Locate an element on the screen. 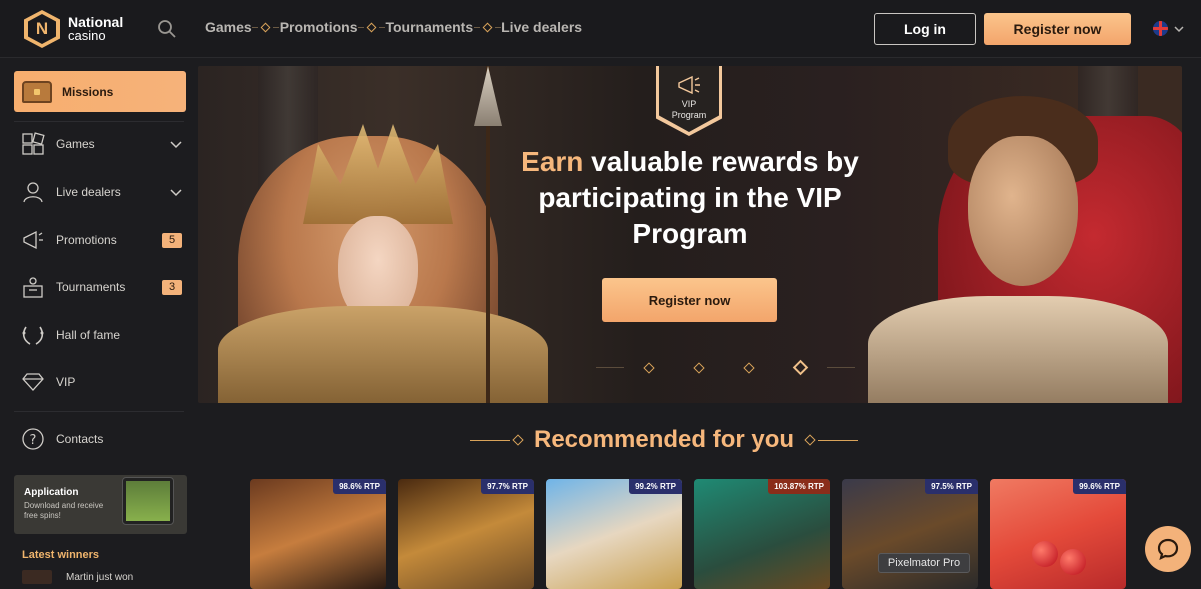 This screenshot has width=1201, height=589. missions-button: Missions is located at coordinates (100, 91).